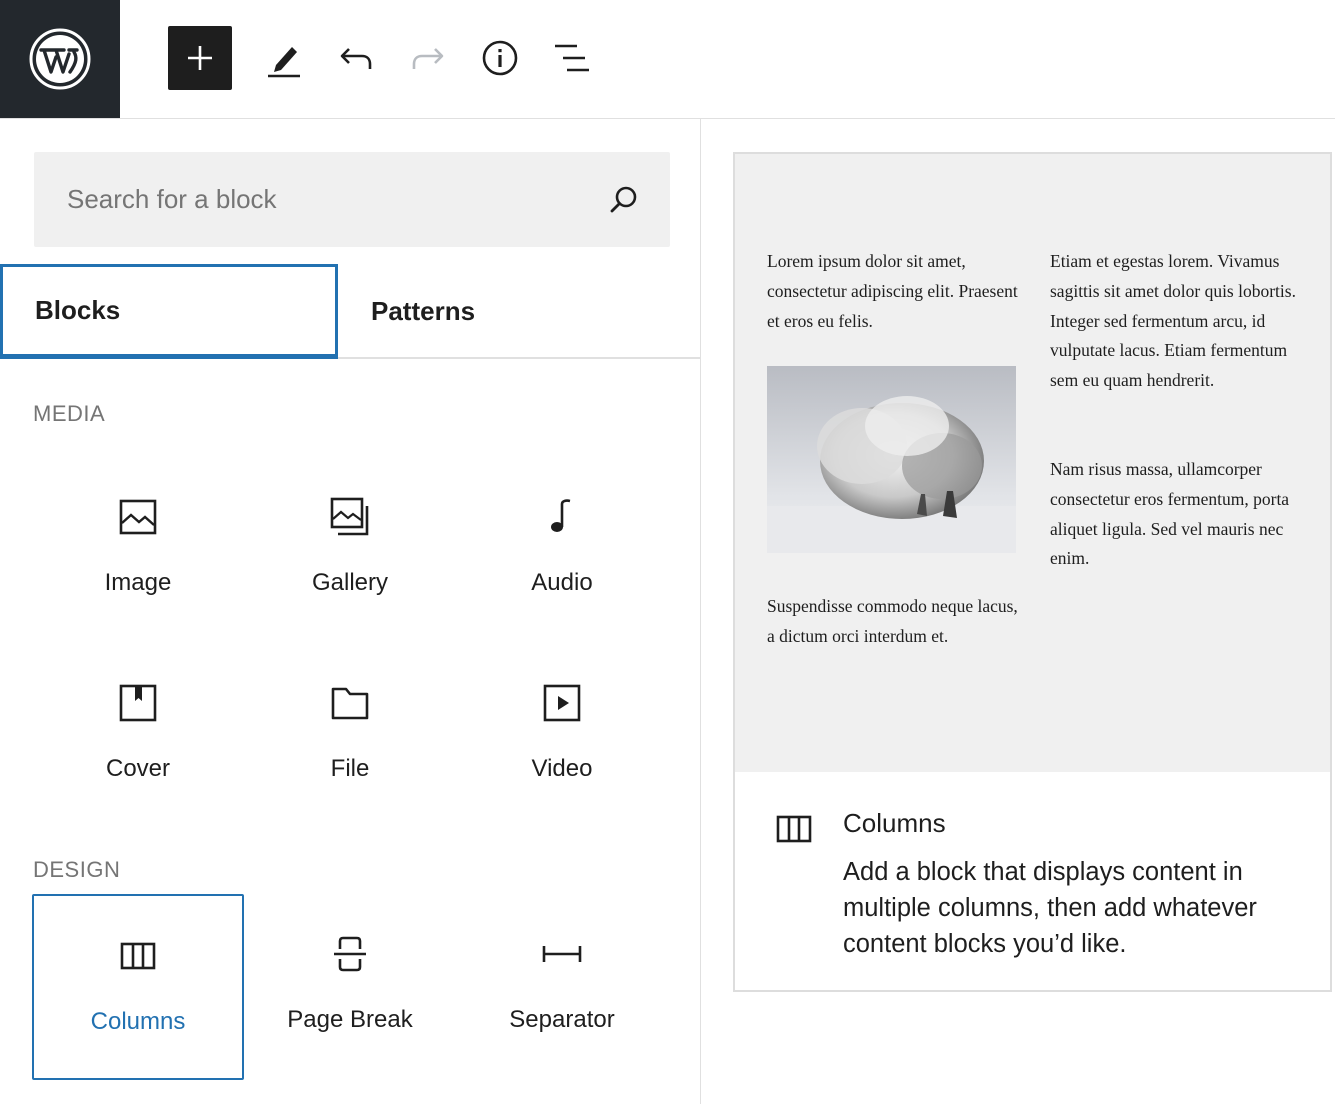  I want to click on video-icon, so click(562, 703).